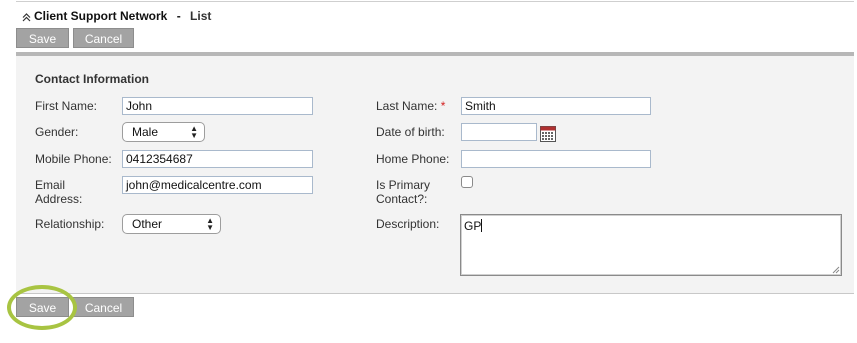 Image resolution: width=857 pixels, height=343 pixels. What do you see at coordinates (101, 16) in the screenshot?
I see `page-title: Client Support Network` at bounding box center [101, 16].